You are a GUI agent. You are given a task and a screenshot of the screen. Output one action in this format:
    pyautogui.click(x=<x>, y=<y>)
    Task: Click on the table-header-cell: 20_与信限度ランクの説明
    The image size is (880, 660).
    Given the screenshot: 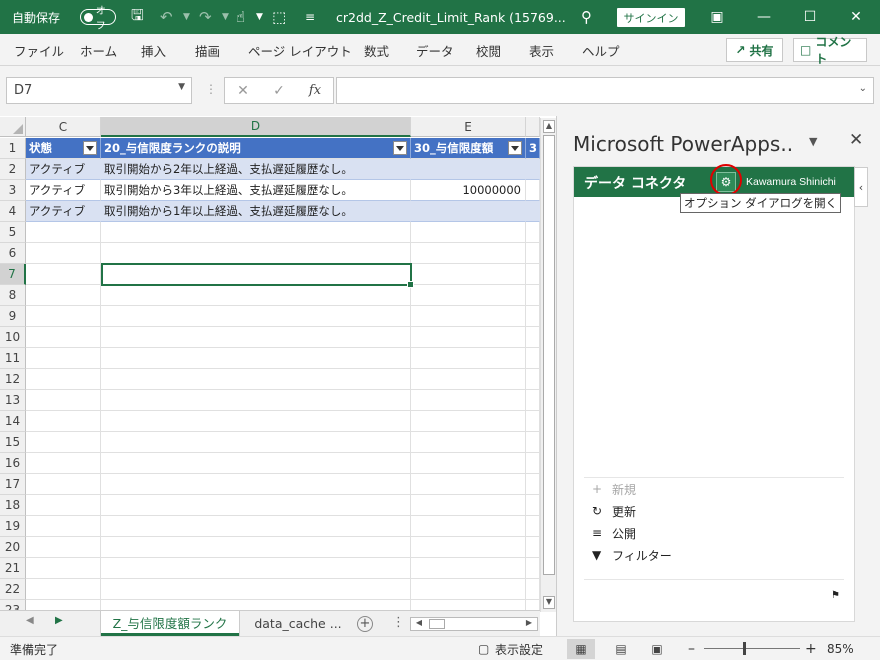 What is the action you would take?
    pyautogui.click(x=256, y=148)
    